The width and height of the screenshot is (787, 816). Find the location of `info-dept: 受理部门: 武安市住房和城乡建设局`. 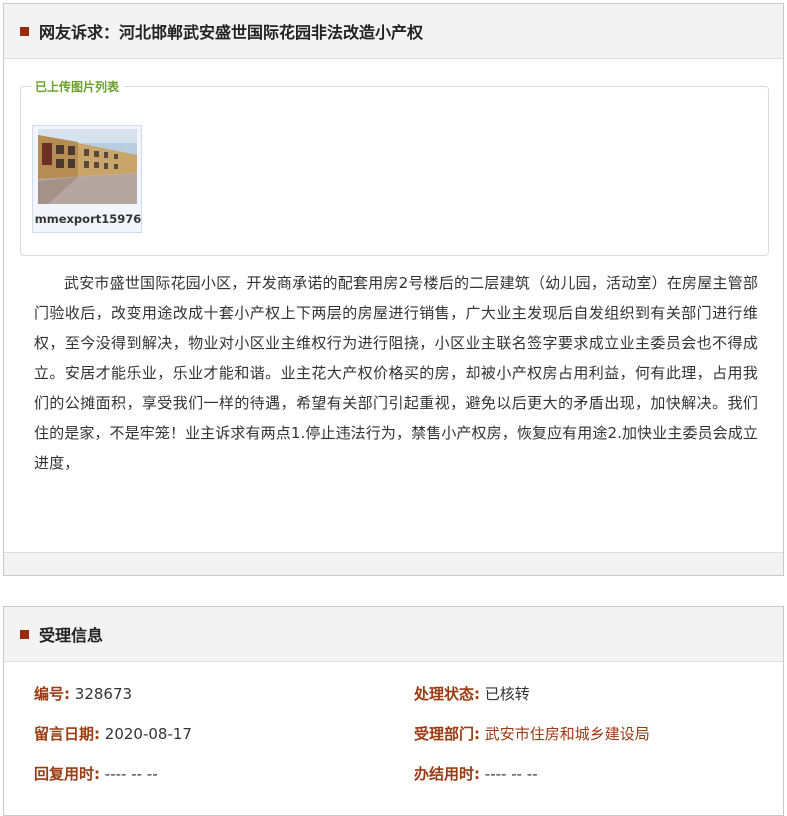

info-dept: 受理部门: 武安市住房和城乡建设局 is located at coordinates (532, 733).